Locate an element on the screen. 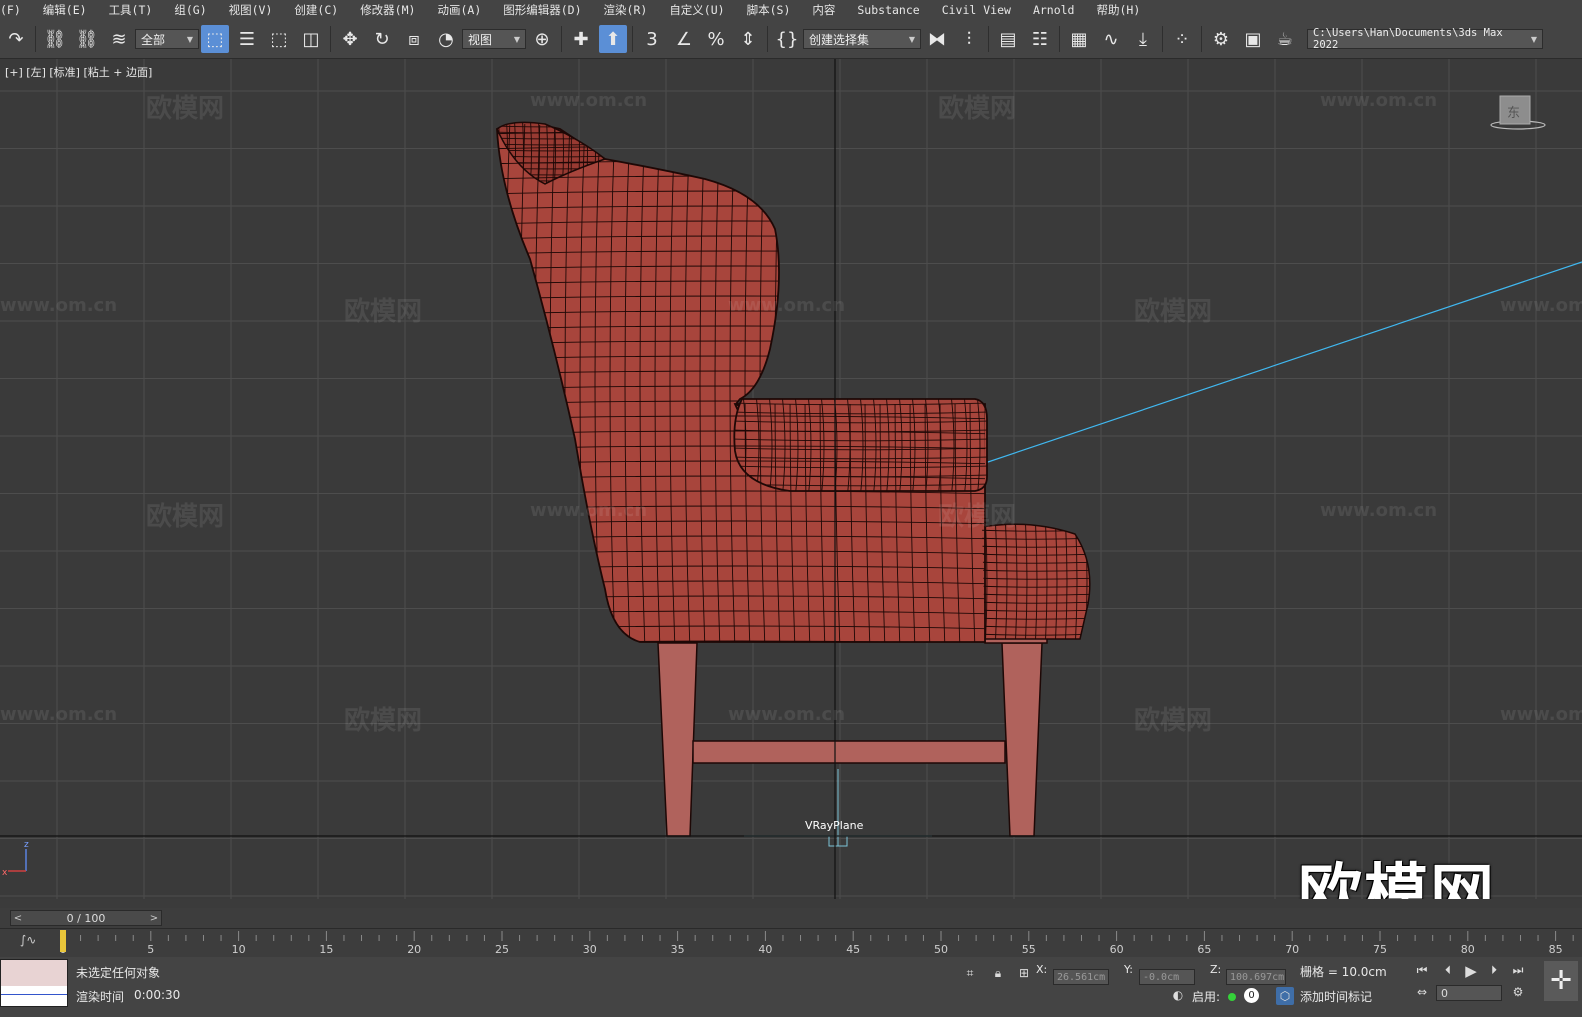 This screenshot has height=1017, width=1582. track-tick-label: 55 is located at coordinates (1029, 949).